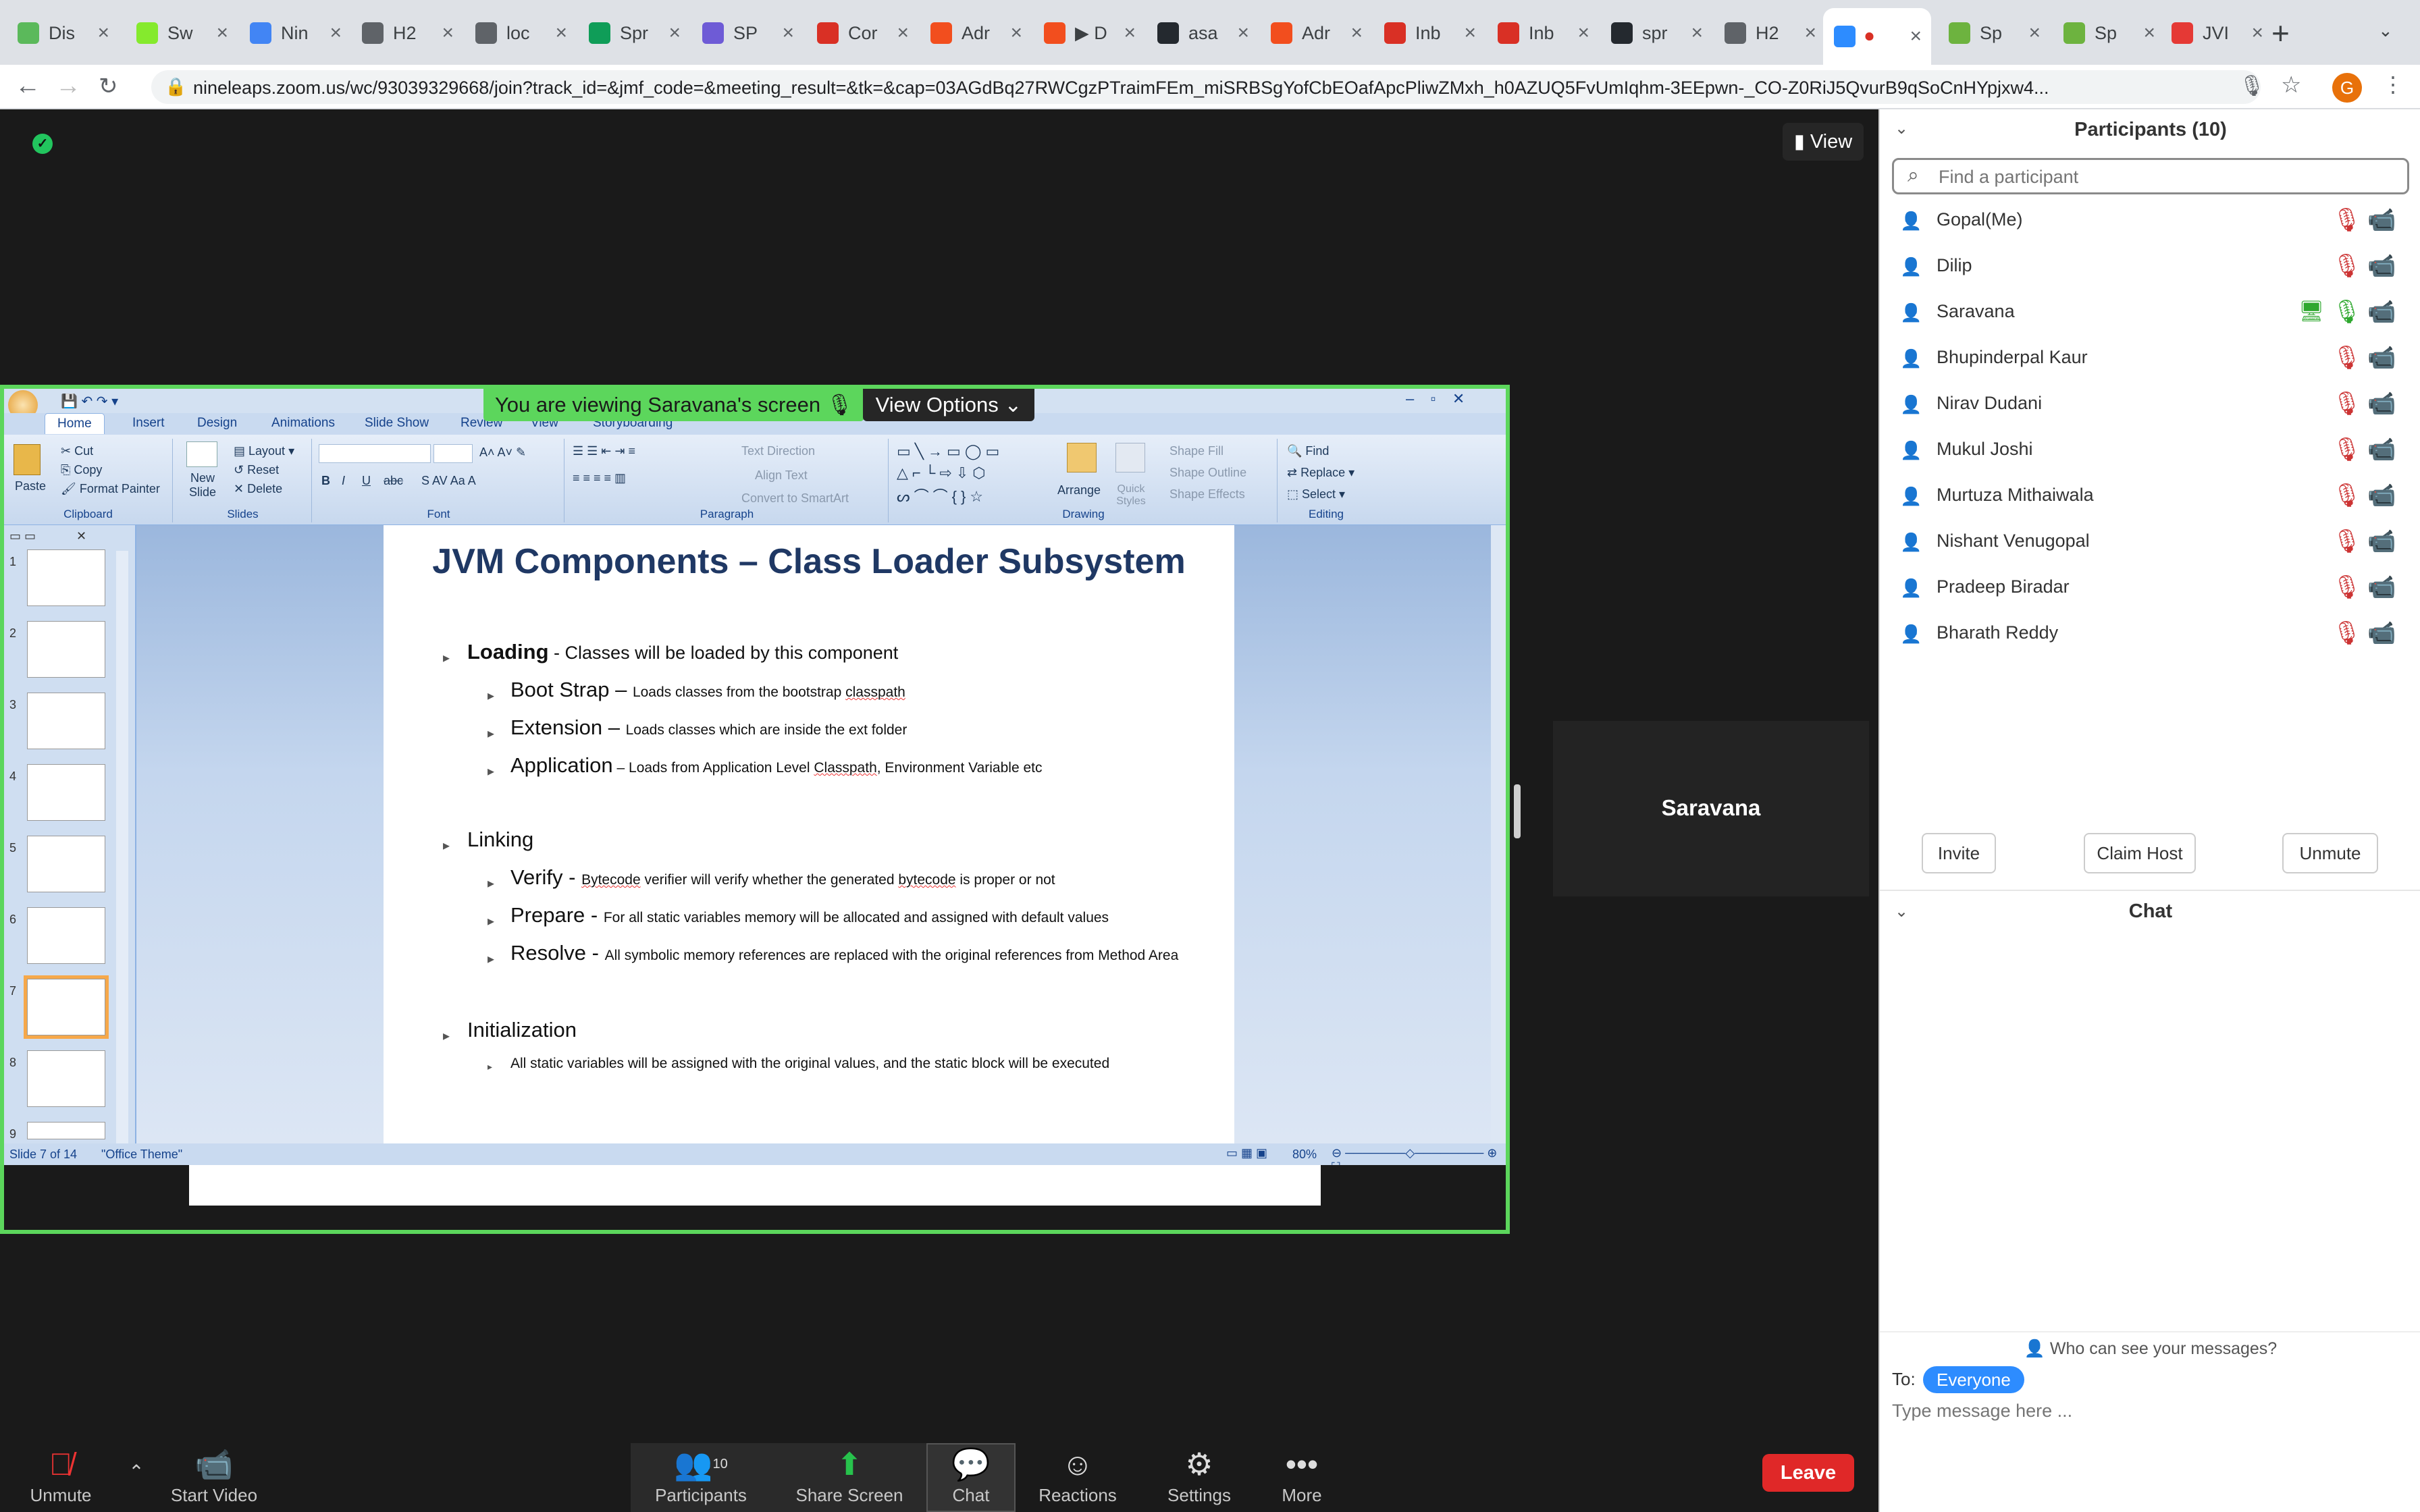 Image resolution: width=2420 pixels, height=1512 pixels. What do you see at coordinates (1656, 33) in the screenshot?
I see `browser-tab: spr ×` at bounding box center [1656, 33].